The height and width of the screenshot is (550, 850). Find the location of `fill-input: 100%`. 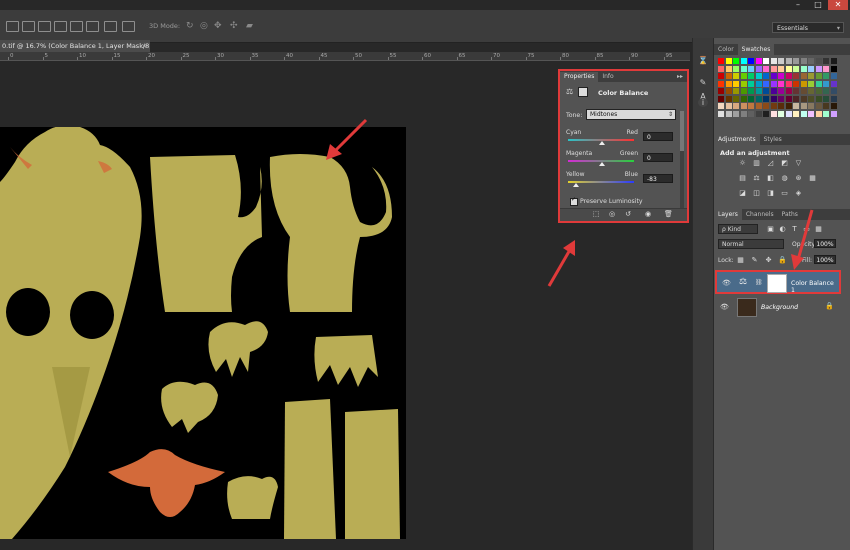

fill-input: 100% is located at coordinates (825, 259).